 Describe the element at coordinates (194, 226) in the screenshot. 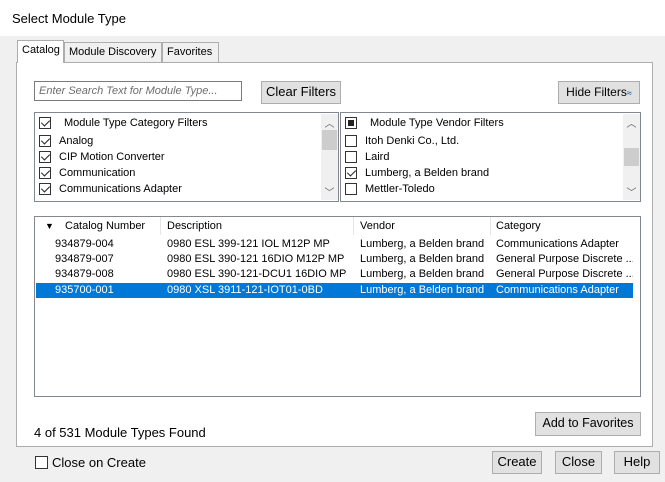

I see `column-header-description: Description` at that location.